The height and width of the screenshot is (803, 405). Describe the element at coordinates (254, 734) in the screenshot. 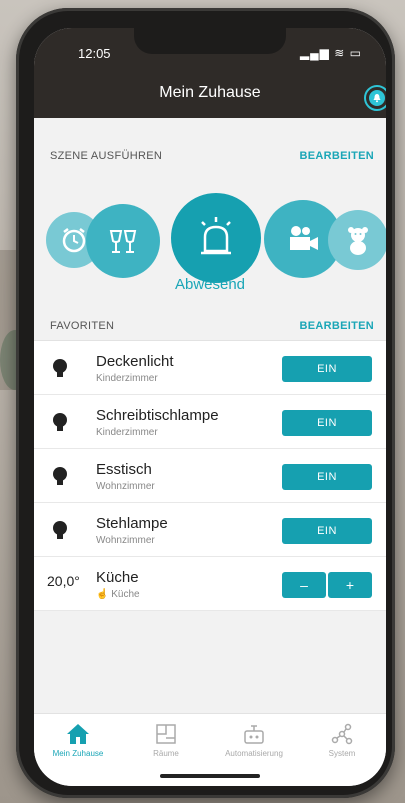

I see `robot-icon` at that location.